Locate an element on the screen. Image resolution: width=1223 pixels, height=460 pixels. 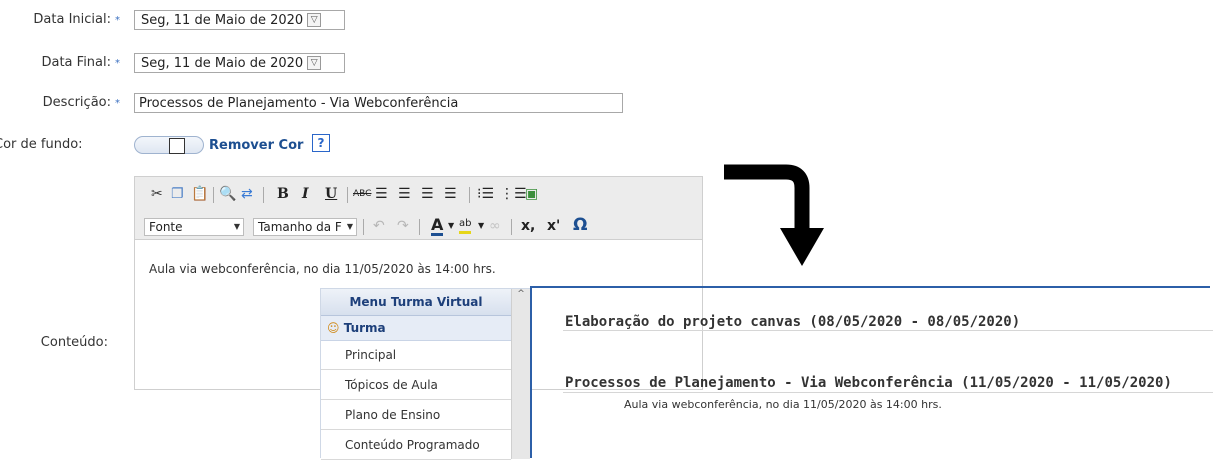
link-icon: ∞ is located at coordinates (495, 226).